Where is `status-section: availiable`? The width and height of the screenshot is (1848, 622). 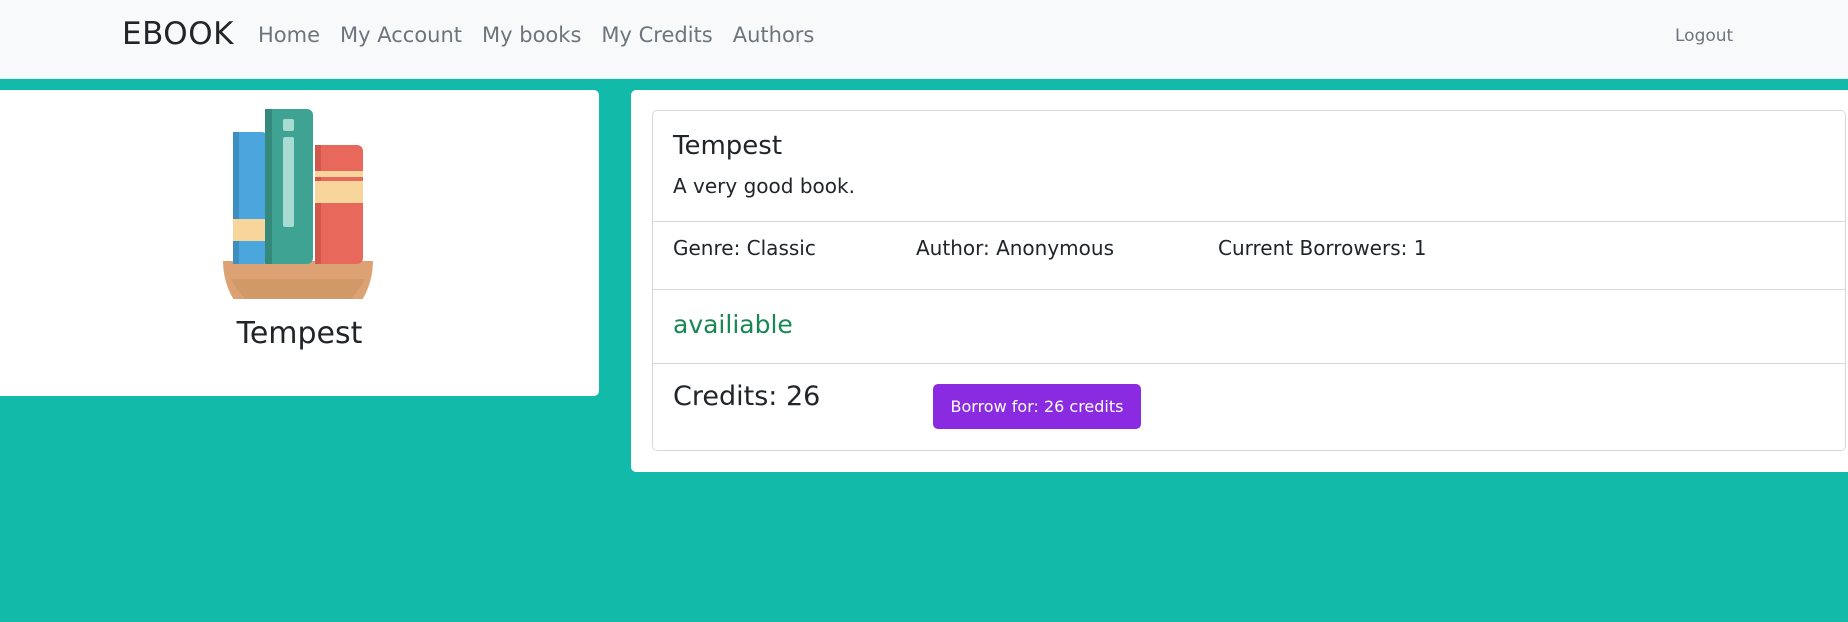 status-section: availiable is located at coordinates (1249, 327).